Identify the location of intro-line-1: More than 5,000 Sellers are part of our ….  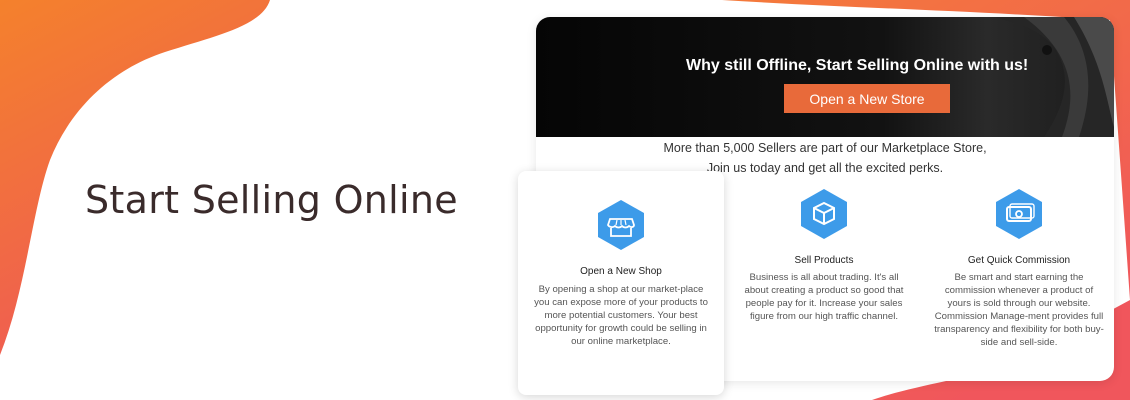
(825, 148).